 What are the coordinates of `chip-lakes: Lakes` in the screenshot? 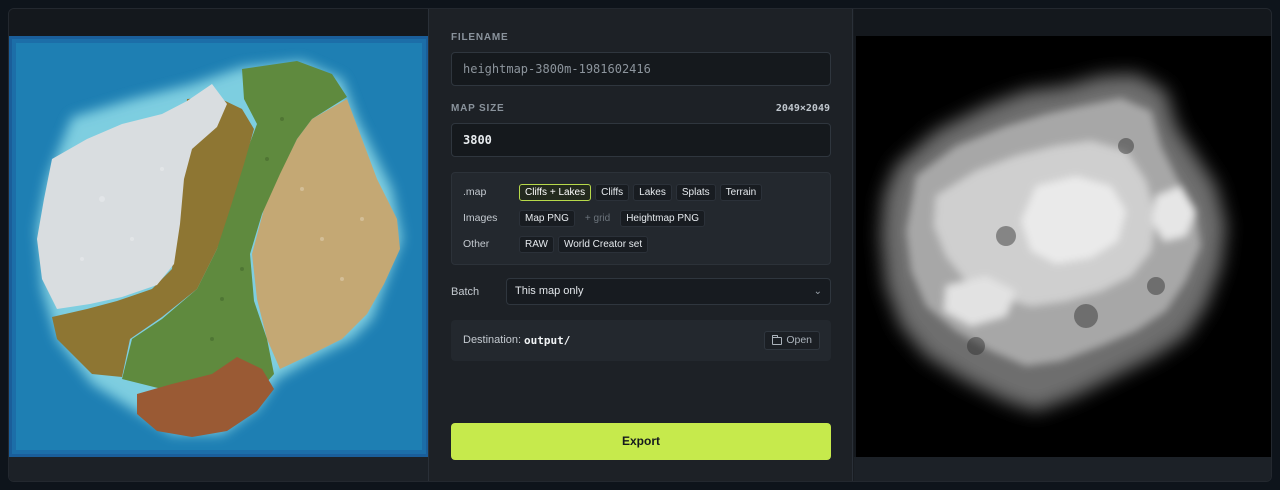 It's located at (652, 192).